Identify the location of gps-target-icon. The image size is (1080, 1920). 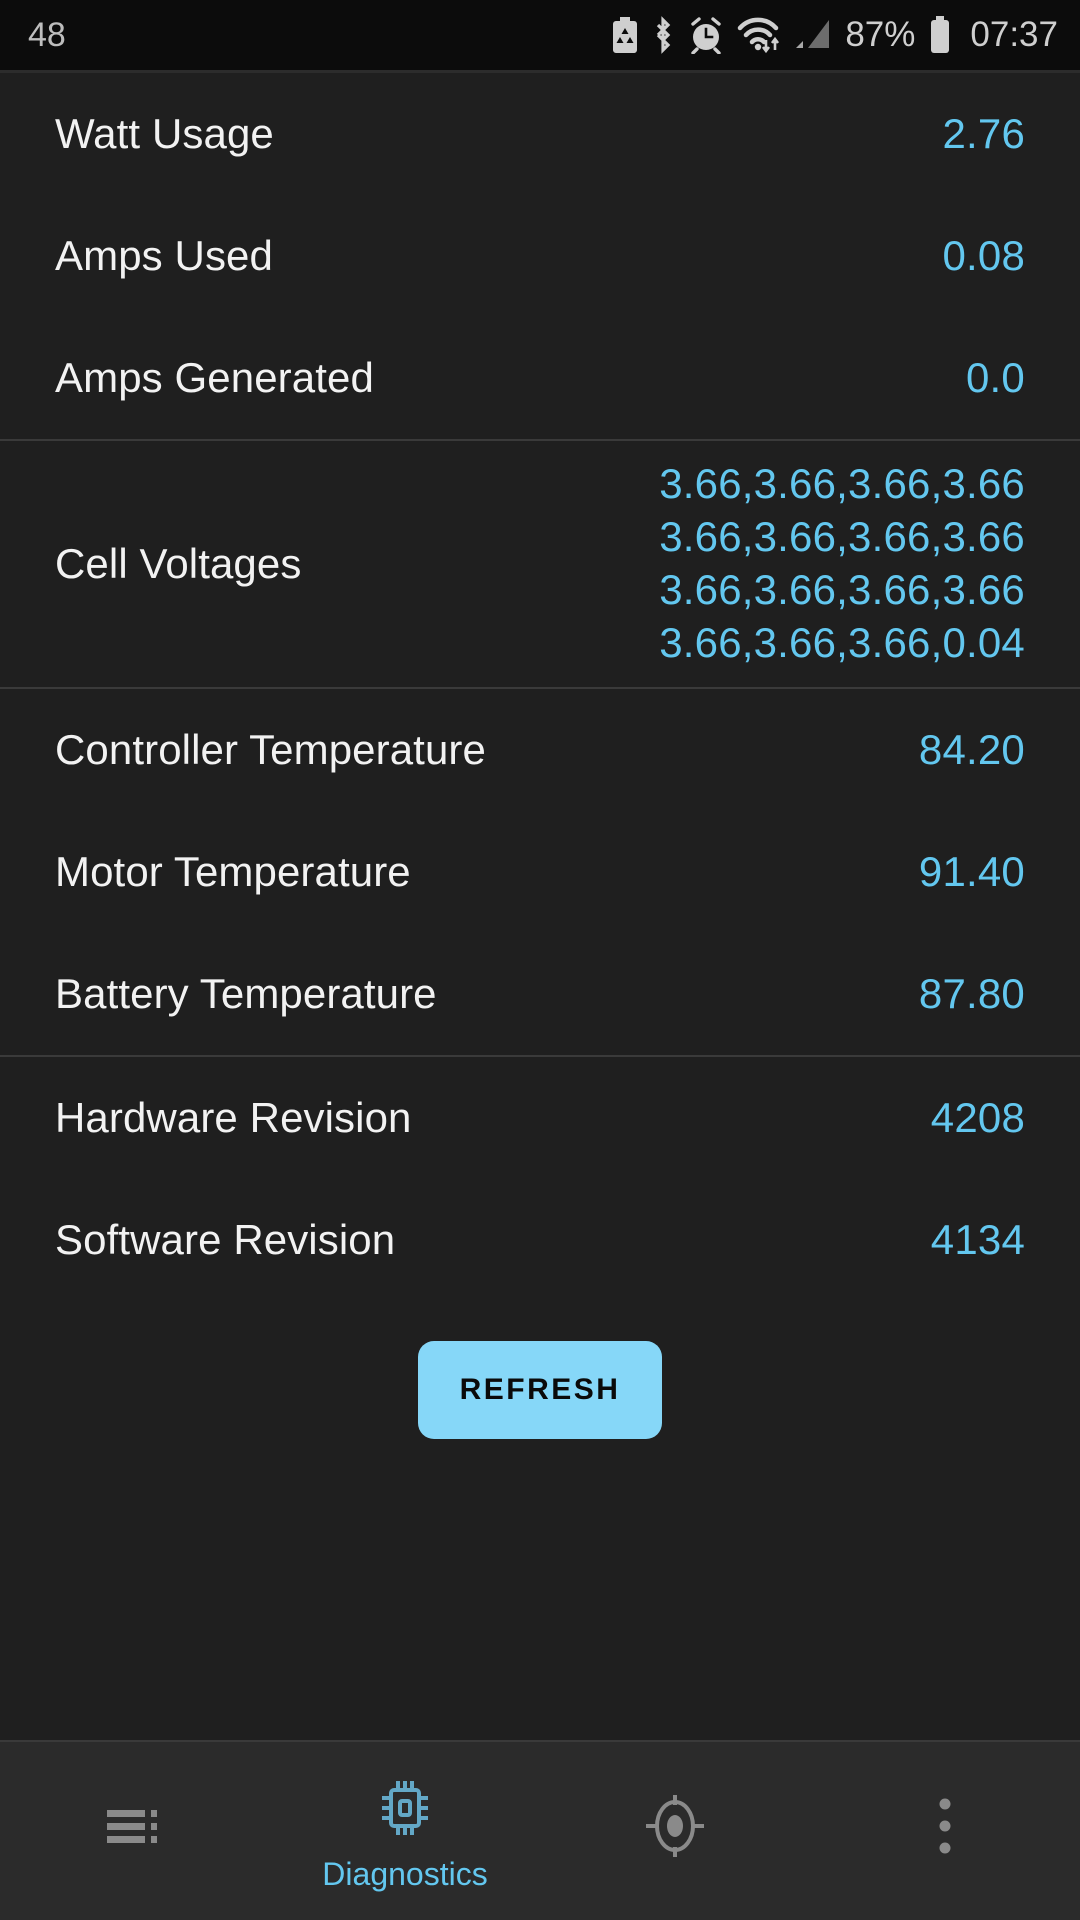
(675, 1826).